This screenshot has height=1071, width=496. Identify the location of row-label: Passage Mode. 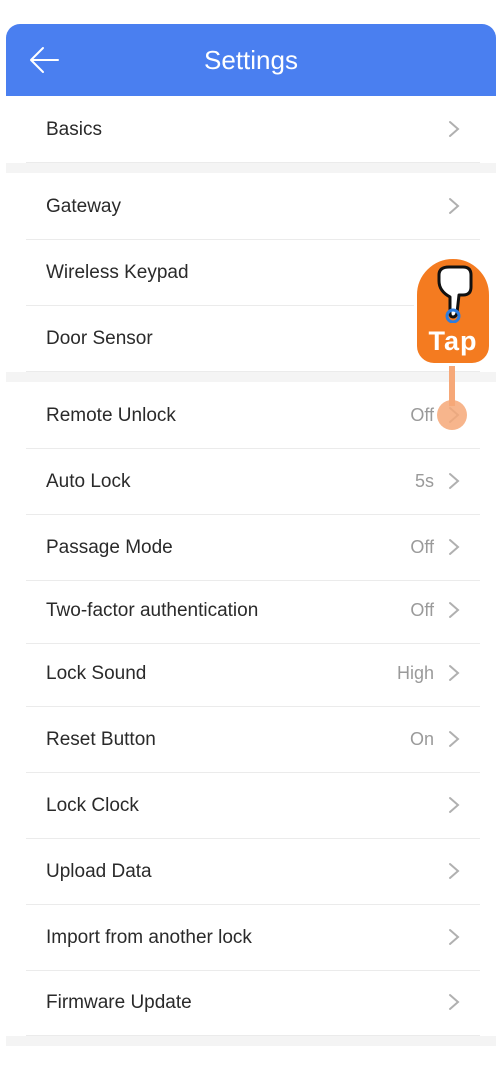
(109, 547).